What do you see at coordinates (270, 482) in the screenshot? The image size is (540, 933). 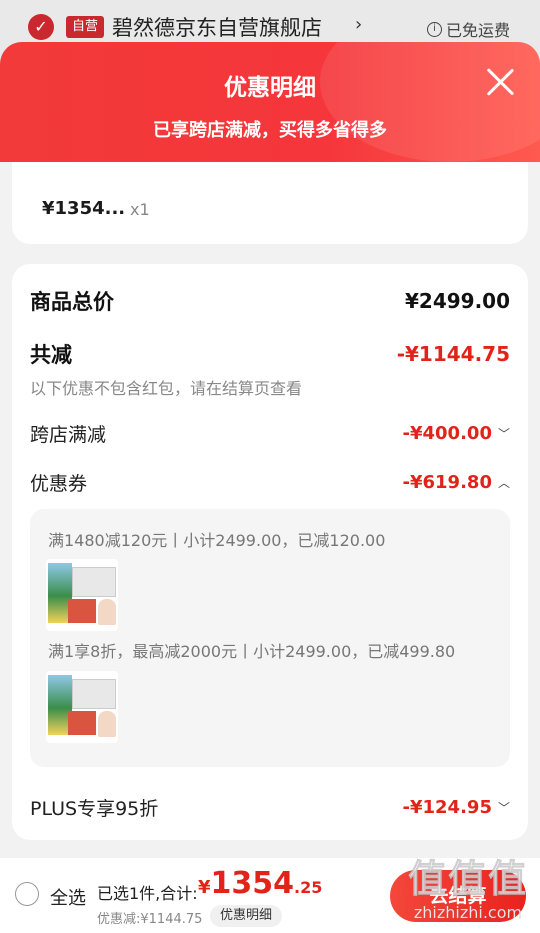 I see `coupon-row: 优惠券 -¥619.80 ︿` at bounding box center [270, 482].